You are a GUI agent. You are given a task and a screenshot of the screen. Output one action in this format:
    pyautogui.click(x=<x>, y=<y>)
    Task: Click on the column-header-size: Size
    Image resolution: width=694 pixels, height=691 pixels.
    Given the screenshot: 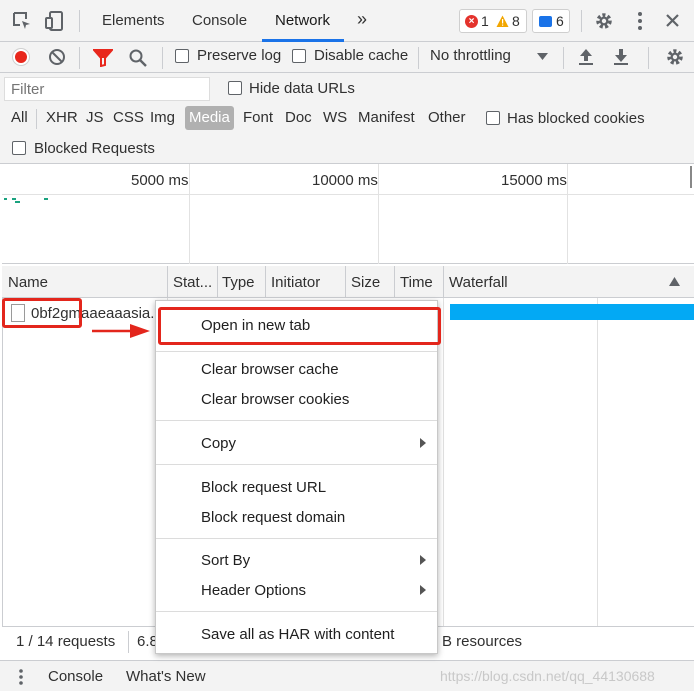 What is the action you would take?
    pyautogui.click(x=365, y=282)
    